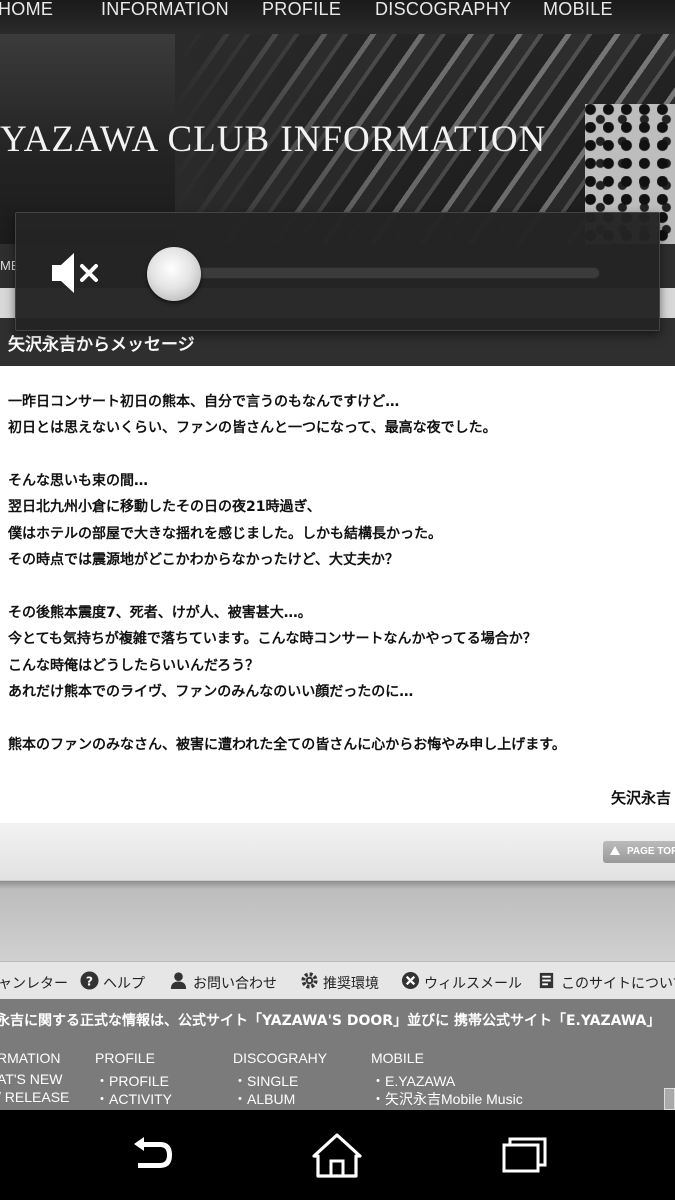 Image resolution: width=675 pixels, height=1200 pixels. Describe the element at coordinates (101, 345) in the screenshot. I see `article-heading: 矢沢永吉からメッセージ` at that location.